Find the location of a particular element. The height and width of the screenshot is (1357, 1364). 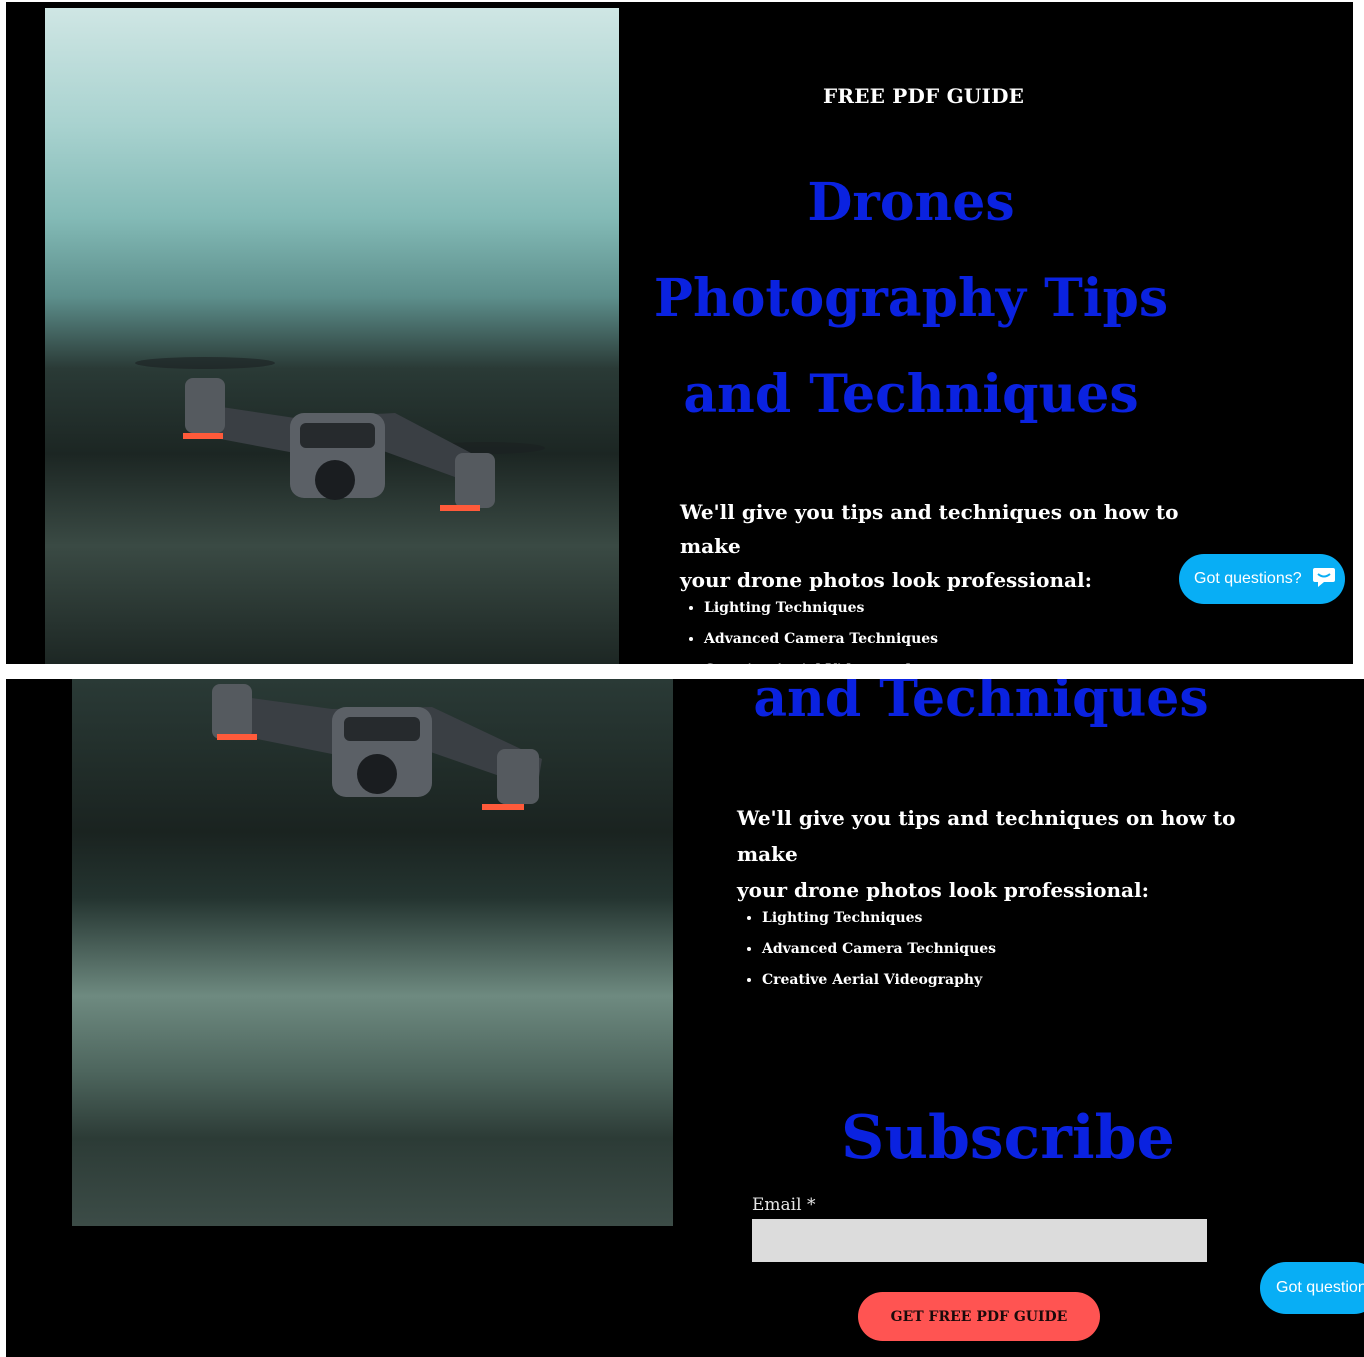

eyebrow-label: FREE PDF GUIDE is located at coordinates (924, 96).